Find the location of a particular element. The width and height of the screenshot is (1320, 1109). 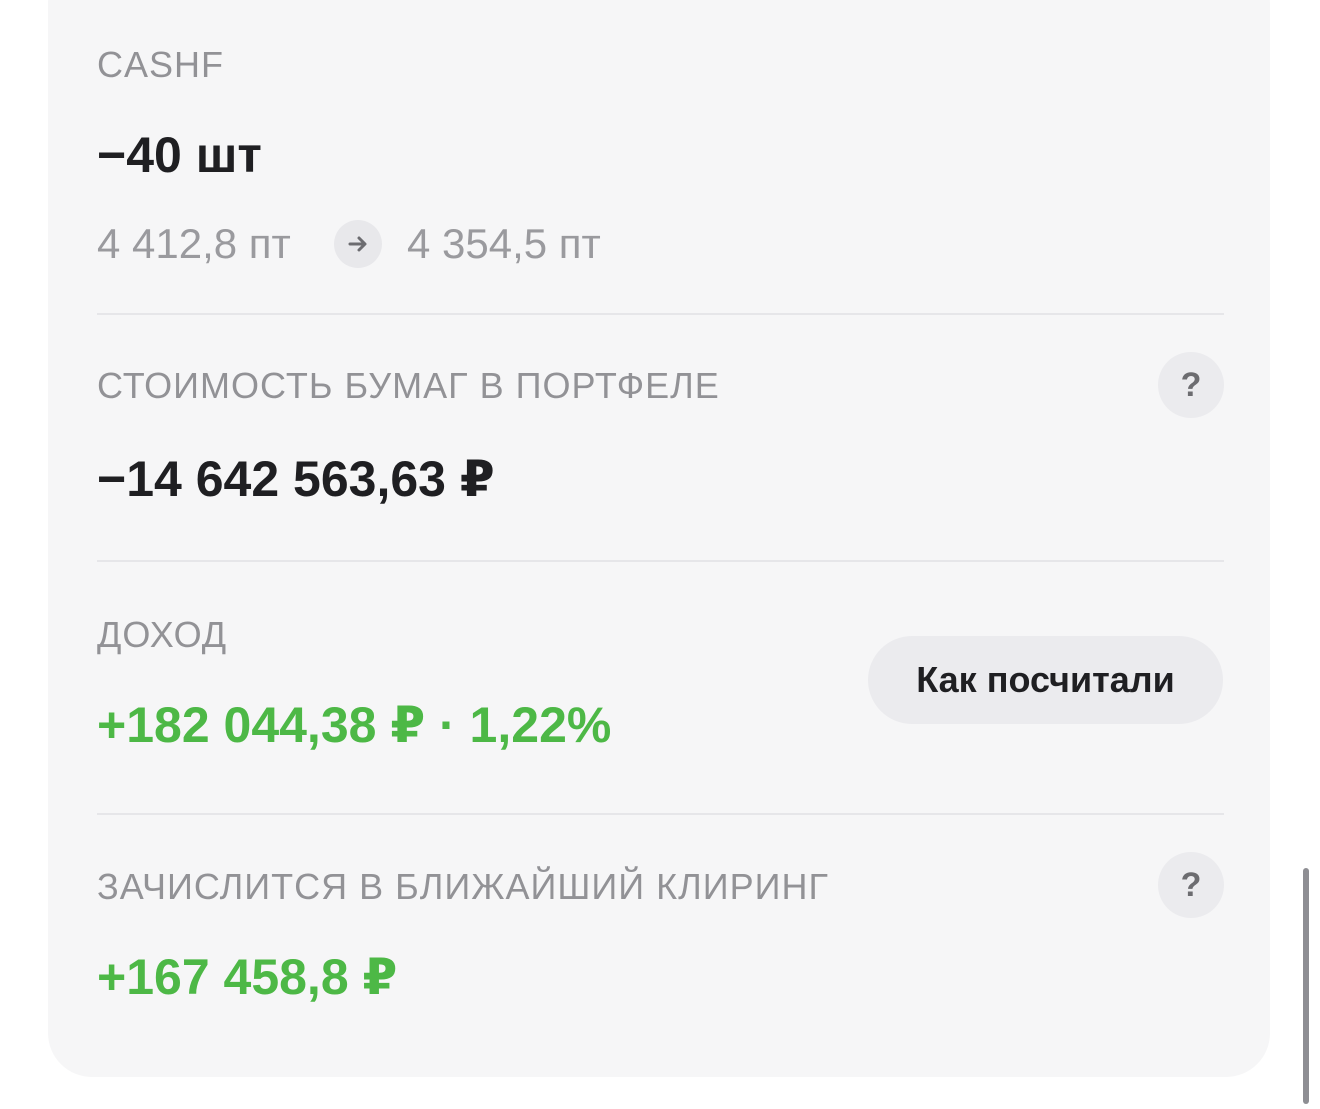

how-calculated-button: Как посчитали is located at coordinates (1045, 680).